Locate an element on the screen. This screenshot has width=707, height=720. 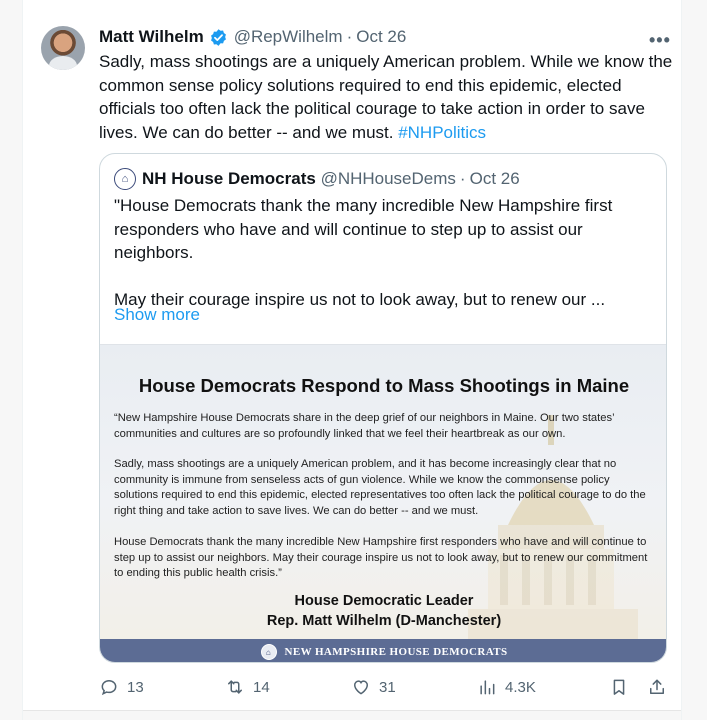
show-more-link: Show more is located at coordinates (157, 315).